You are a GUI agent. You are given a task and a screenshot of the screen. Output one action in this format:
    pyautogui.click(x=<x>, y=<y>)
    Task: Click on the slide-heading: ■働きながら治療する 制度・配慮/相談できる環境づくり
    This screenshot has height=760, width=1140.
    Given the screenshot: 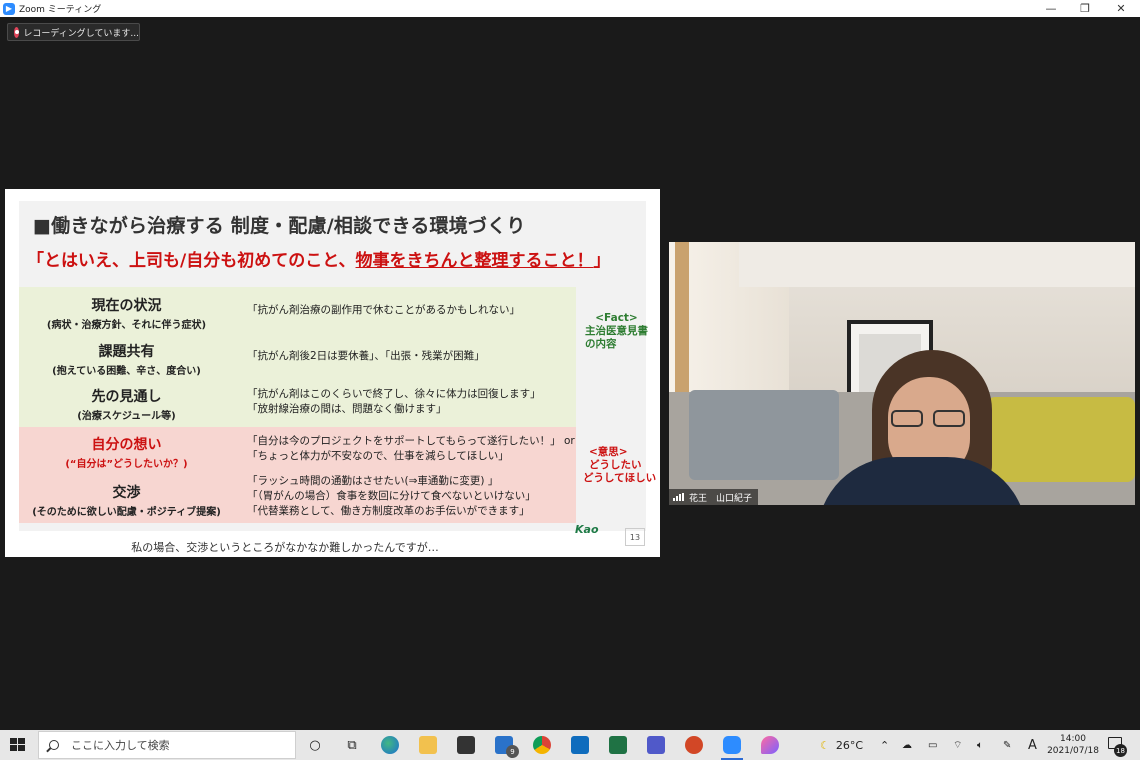 What is the action you would take?
    pyautogui.click(x=279, y=226)
    